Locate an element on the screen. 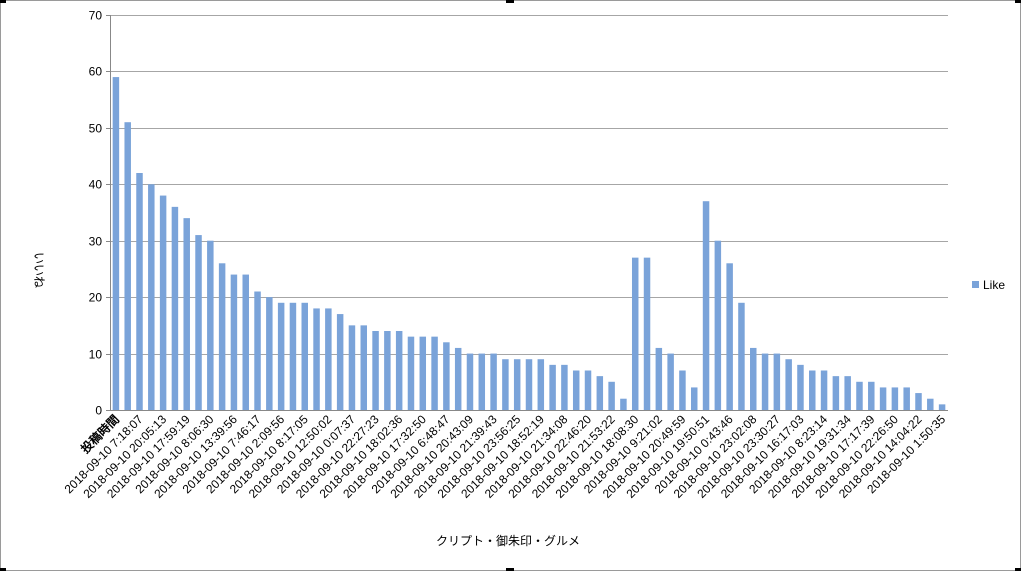  y-tick-label: 0 is located at coordinates (98, 411).